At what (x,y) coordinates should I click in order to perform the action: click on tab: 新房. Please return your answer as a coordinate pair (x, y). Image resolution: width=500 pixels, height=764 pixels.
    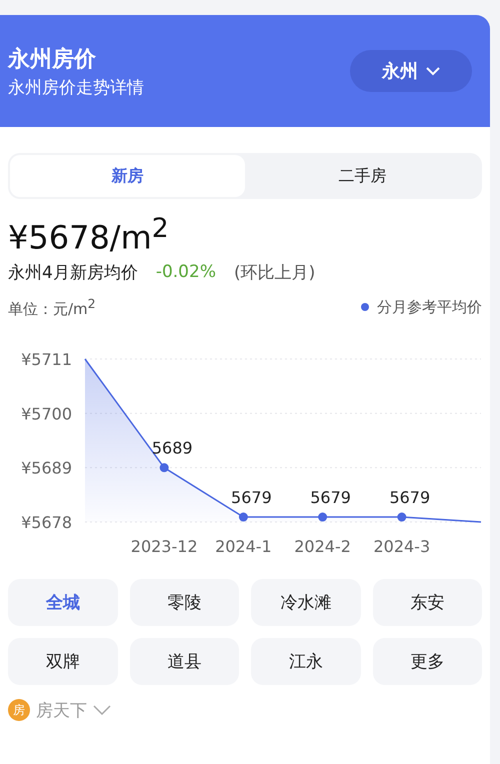
    Looking at the image, I should click on (127, 176).